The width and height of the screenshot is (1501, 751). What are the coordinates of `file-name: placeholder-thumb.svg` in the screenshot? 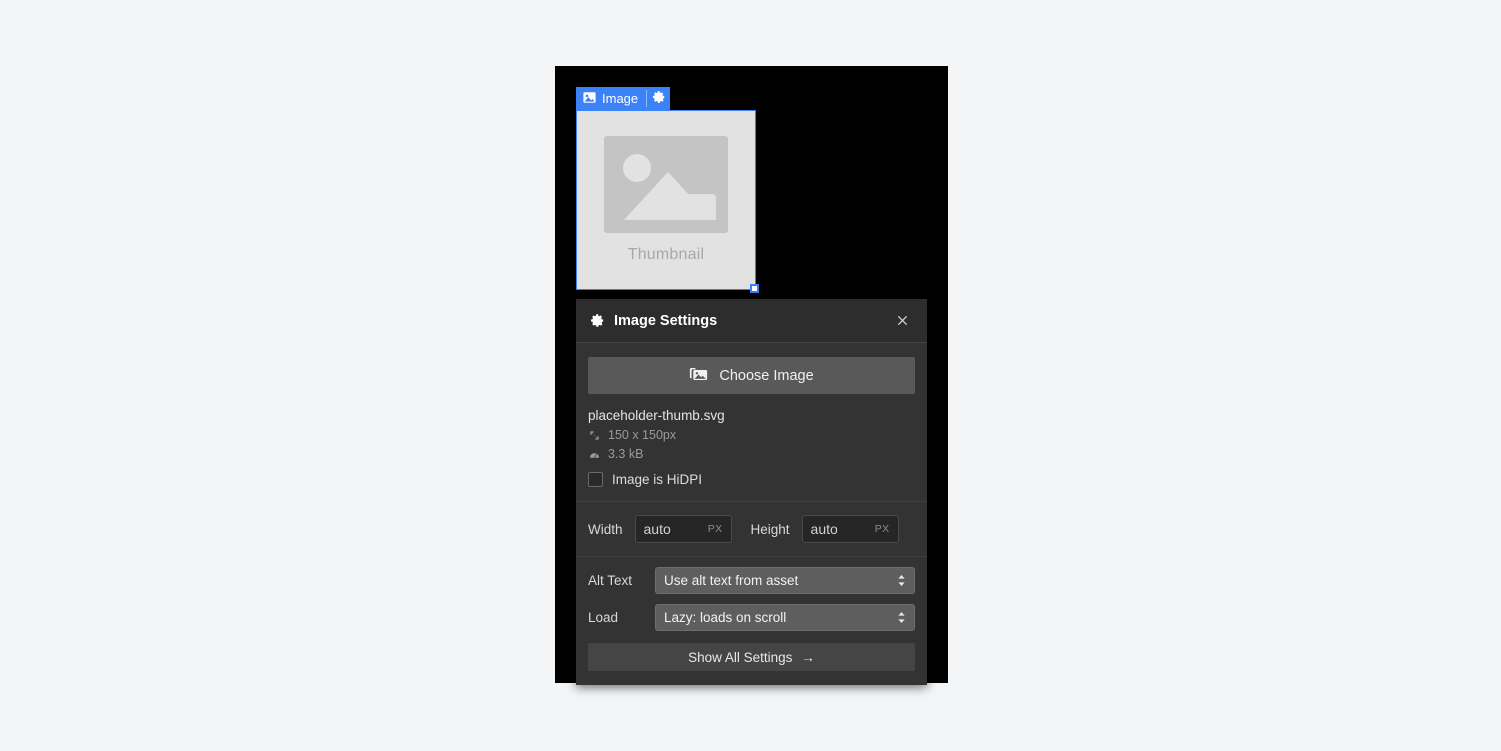 It's located at (656, 415).